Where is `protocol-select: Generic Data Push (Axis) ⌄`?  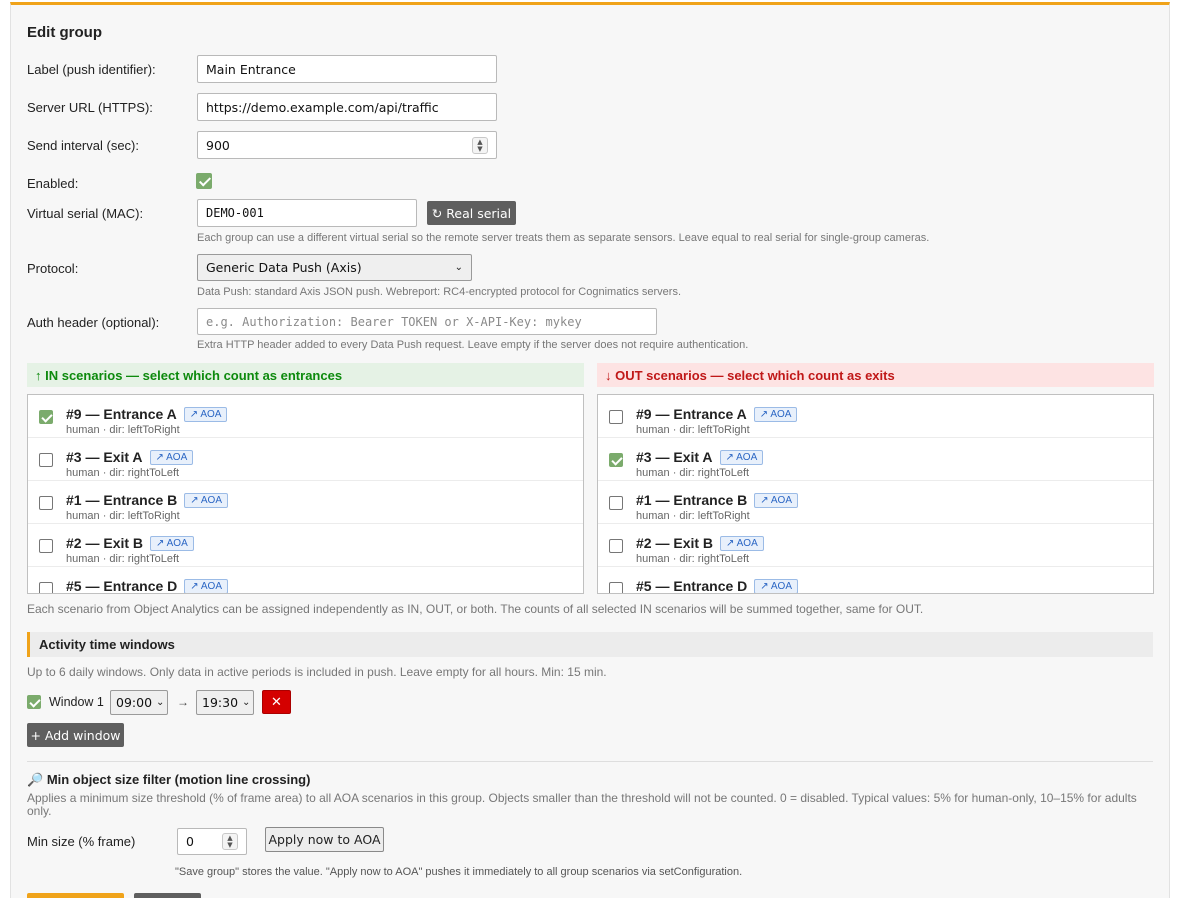
protocol-select: Generic Data Push (Axis) ⌄ is located at coordinates (334, 267).